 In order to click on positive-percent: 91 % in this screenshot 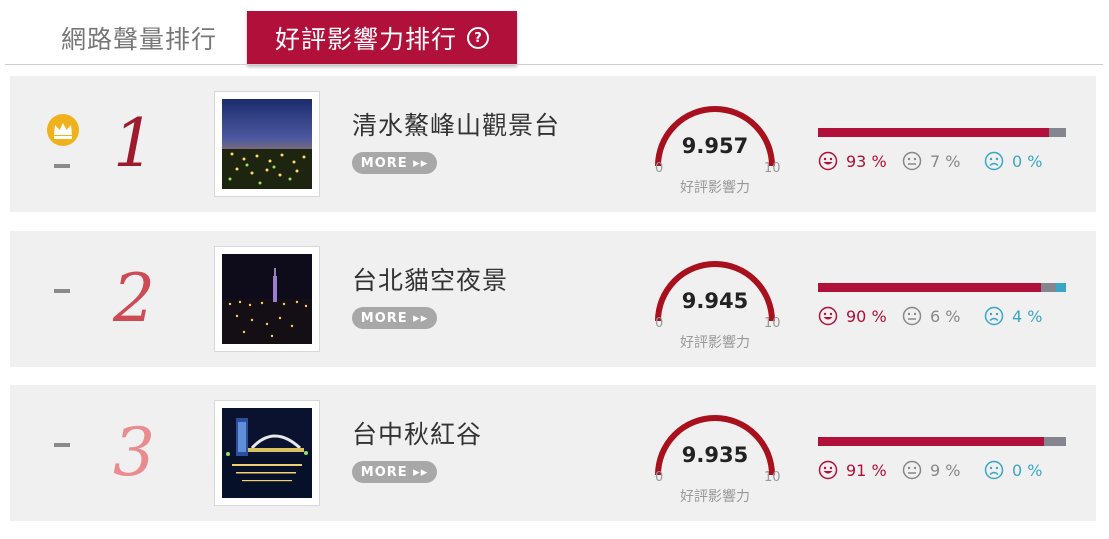, I will do `click(866, 470)`.